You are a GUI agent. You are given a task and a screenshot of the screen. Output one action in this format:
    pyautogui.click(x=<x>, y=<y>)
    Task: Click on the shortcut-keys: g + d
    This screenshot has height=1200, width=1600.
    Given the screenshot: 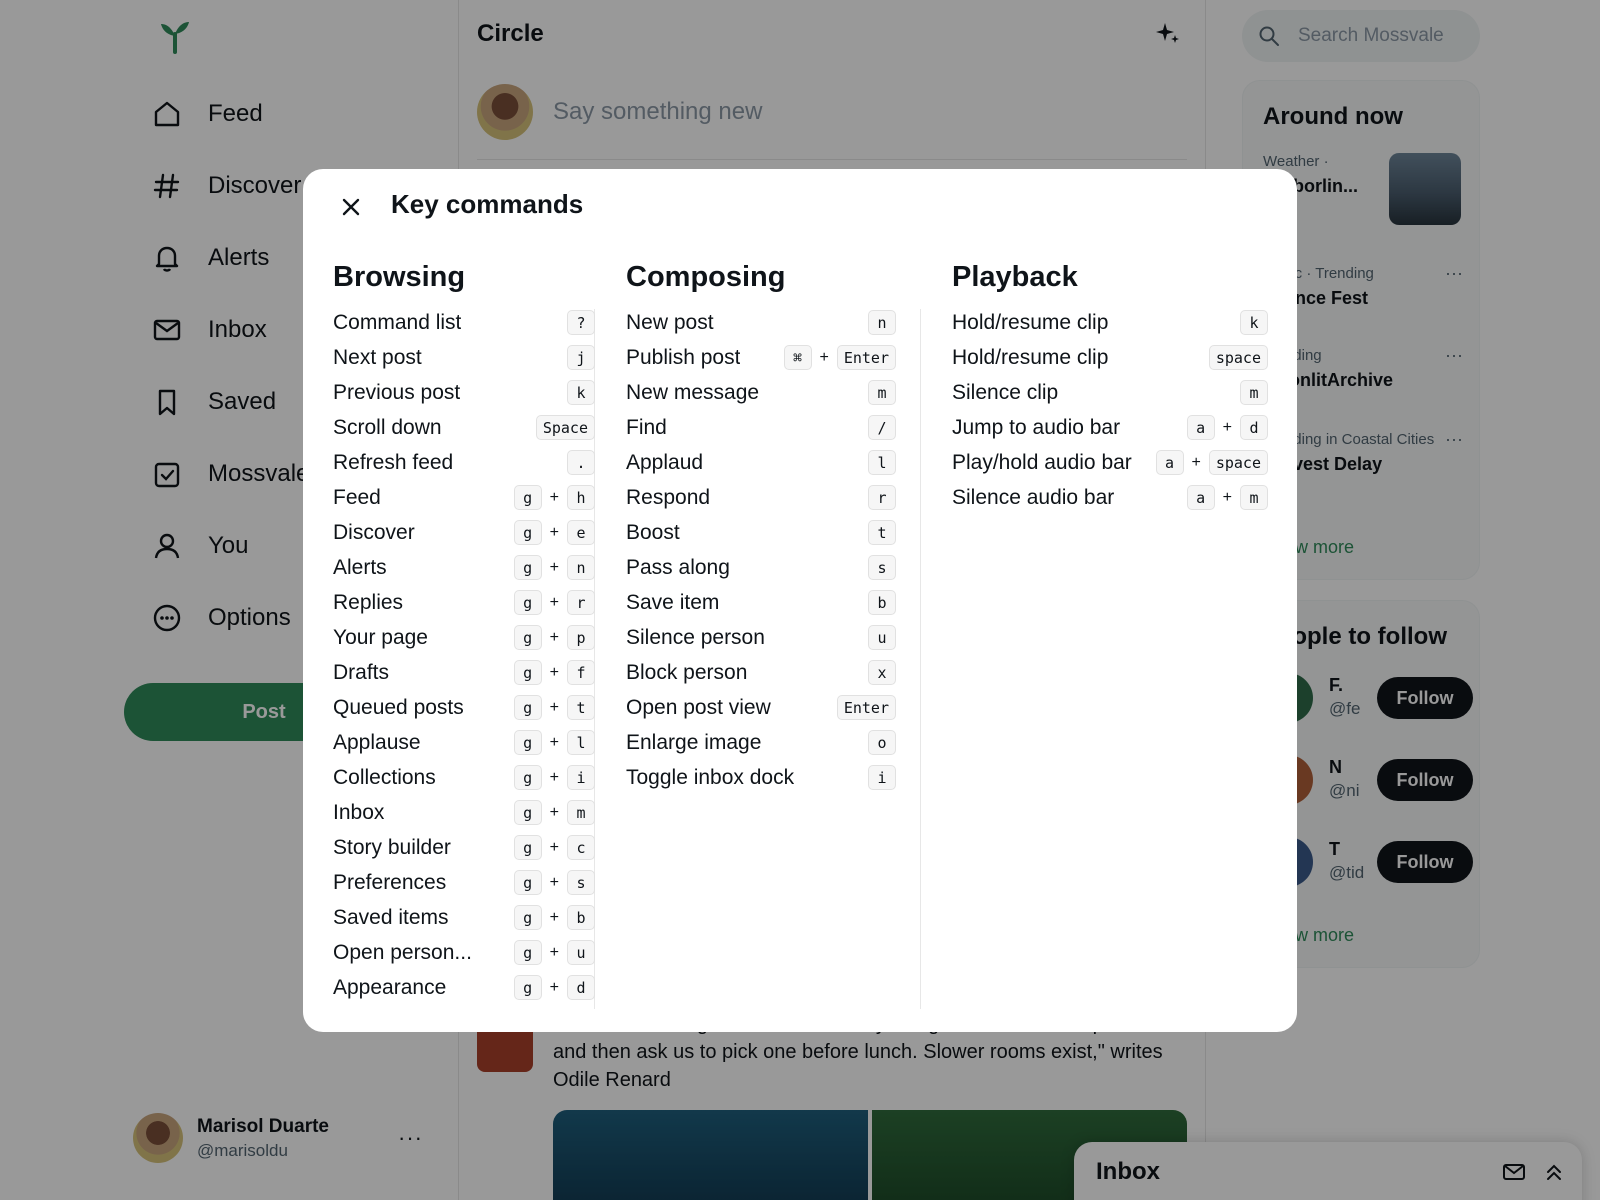 What is the action you would take?
    pyautogui.click(x=554, y=987)
    